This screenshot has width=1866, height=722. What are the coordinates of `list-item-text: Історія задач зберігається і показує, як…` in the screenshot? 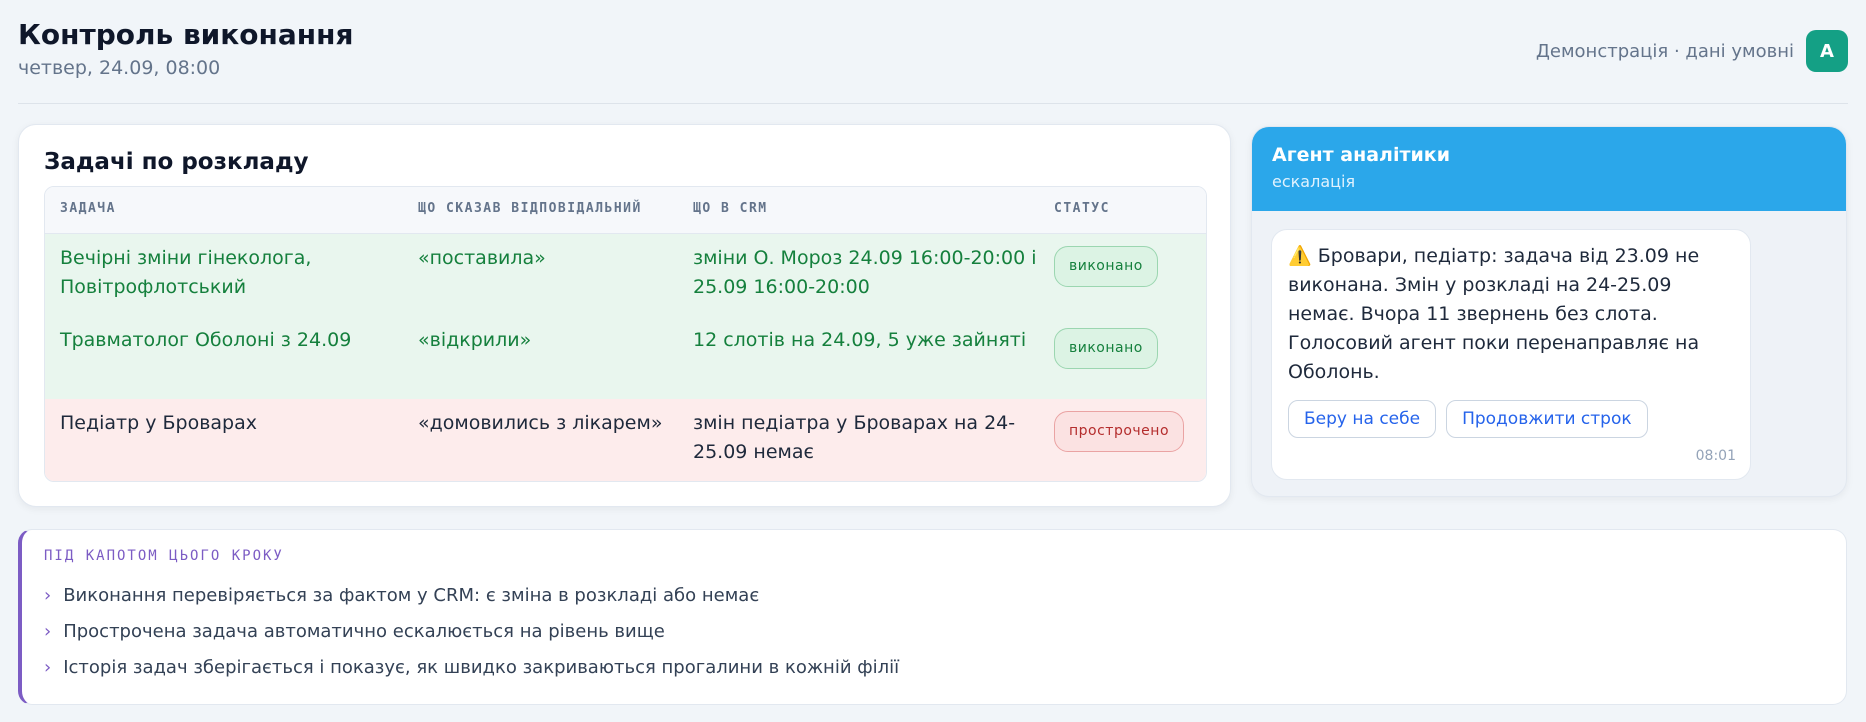 It's located at (481, 667).